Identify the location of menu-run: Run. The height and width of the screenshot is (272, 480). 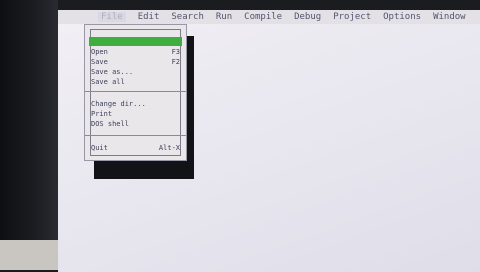
(224, 17).